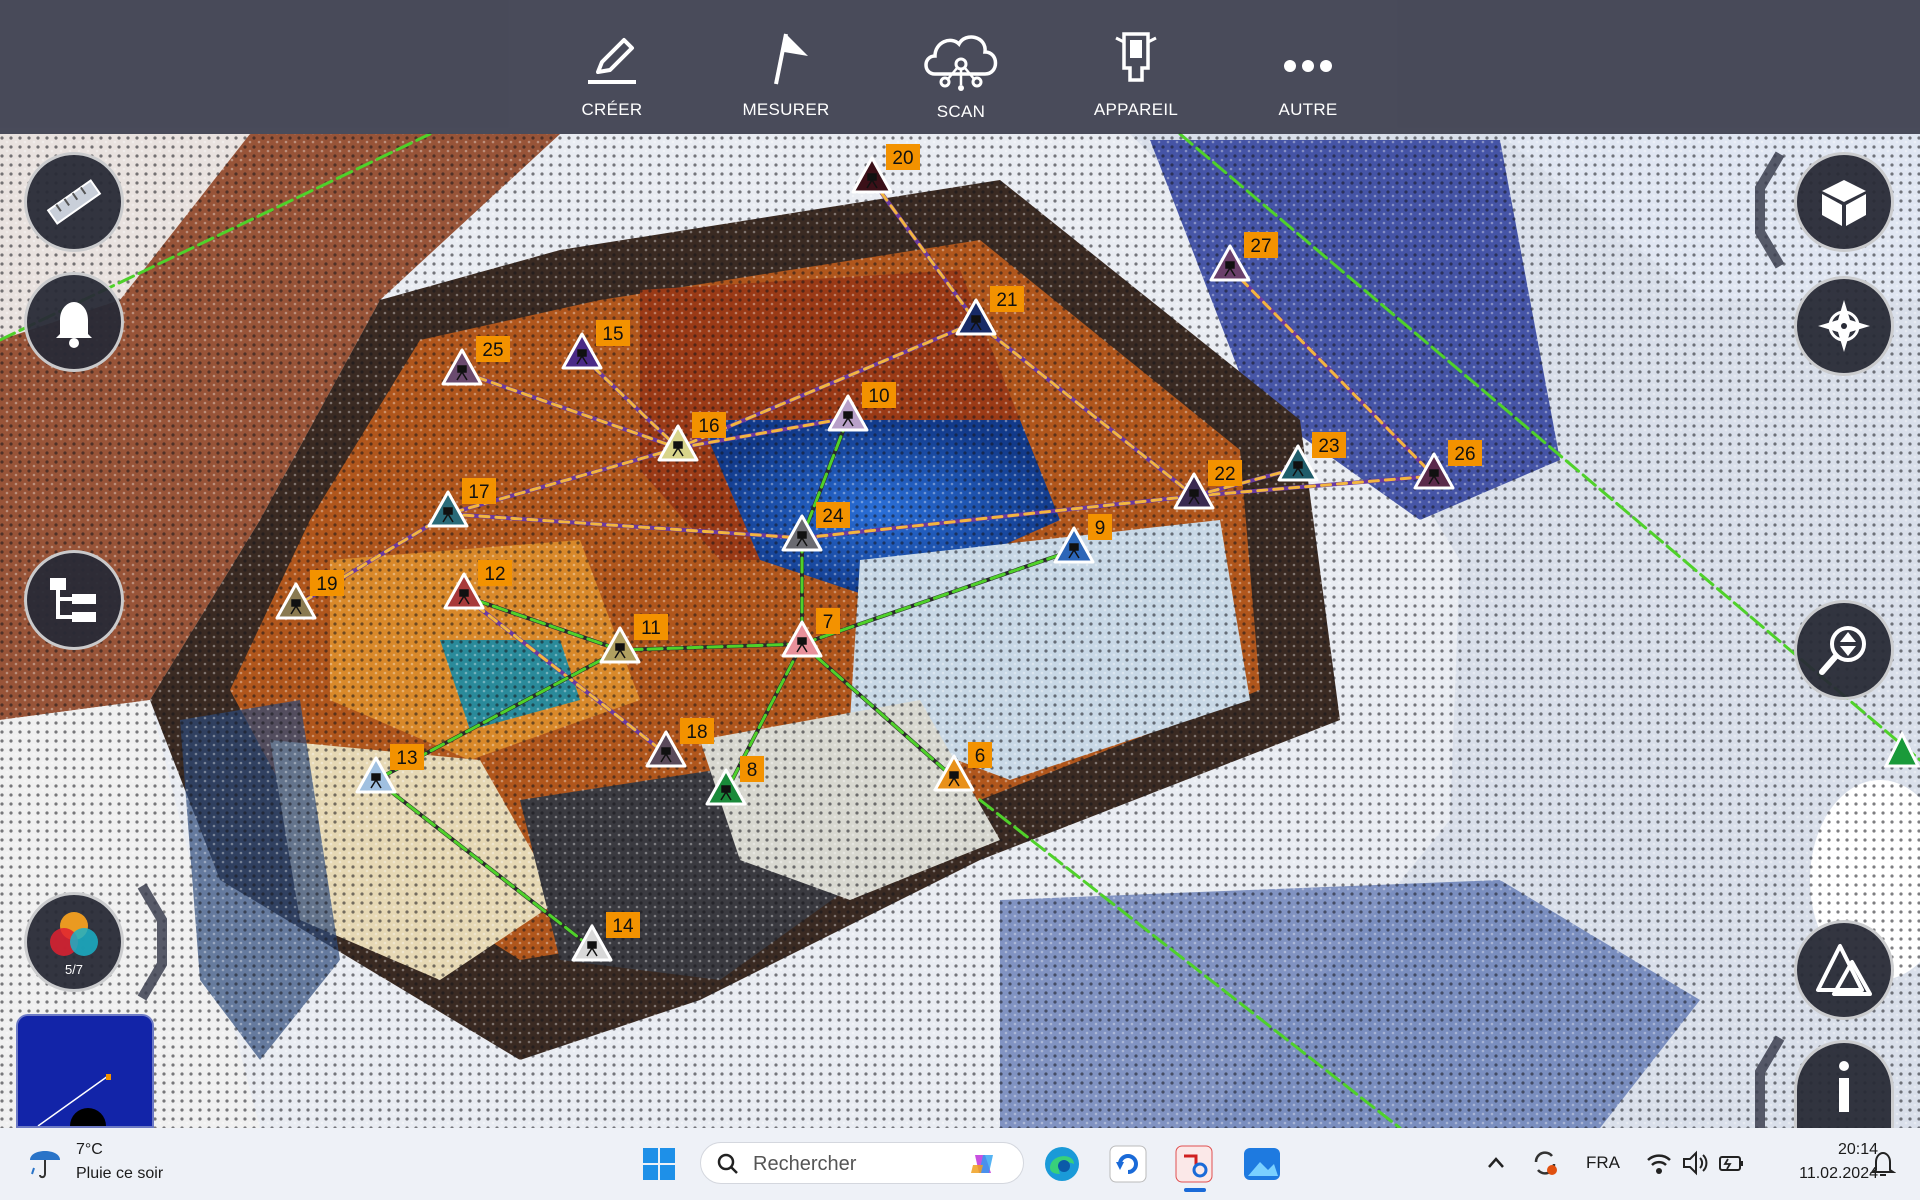  Describe the element at coordinates (902, 158) in the screenshot. I see `scan-station-number: 20` at that location.